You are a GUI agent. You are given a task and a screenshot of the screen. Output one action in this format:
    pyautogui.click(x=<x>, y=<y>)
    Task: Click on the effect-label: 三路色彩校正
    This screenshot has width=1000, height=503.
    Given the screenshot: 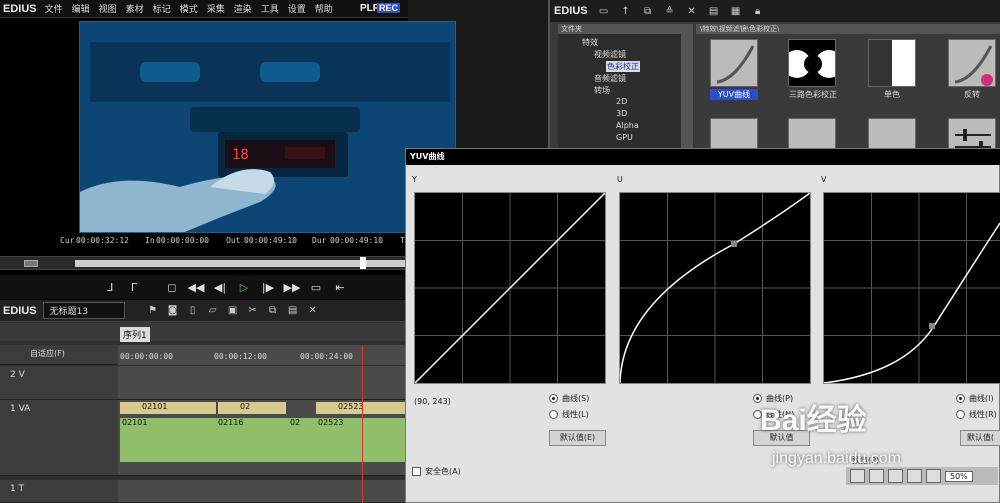 What is the action you would take?
    pyautogui.click(x=813, y=94)
    